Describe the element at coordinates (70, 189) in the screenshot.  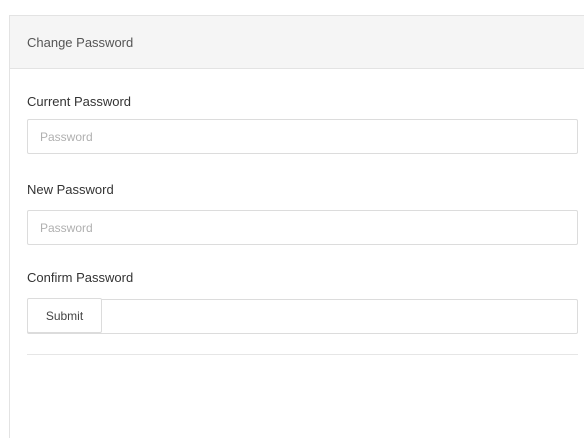
I see `new-password-label: New Password` at that location.